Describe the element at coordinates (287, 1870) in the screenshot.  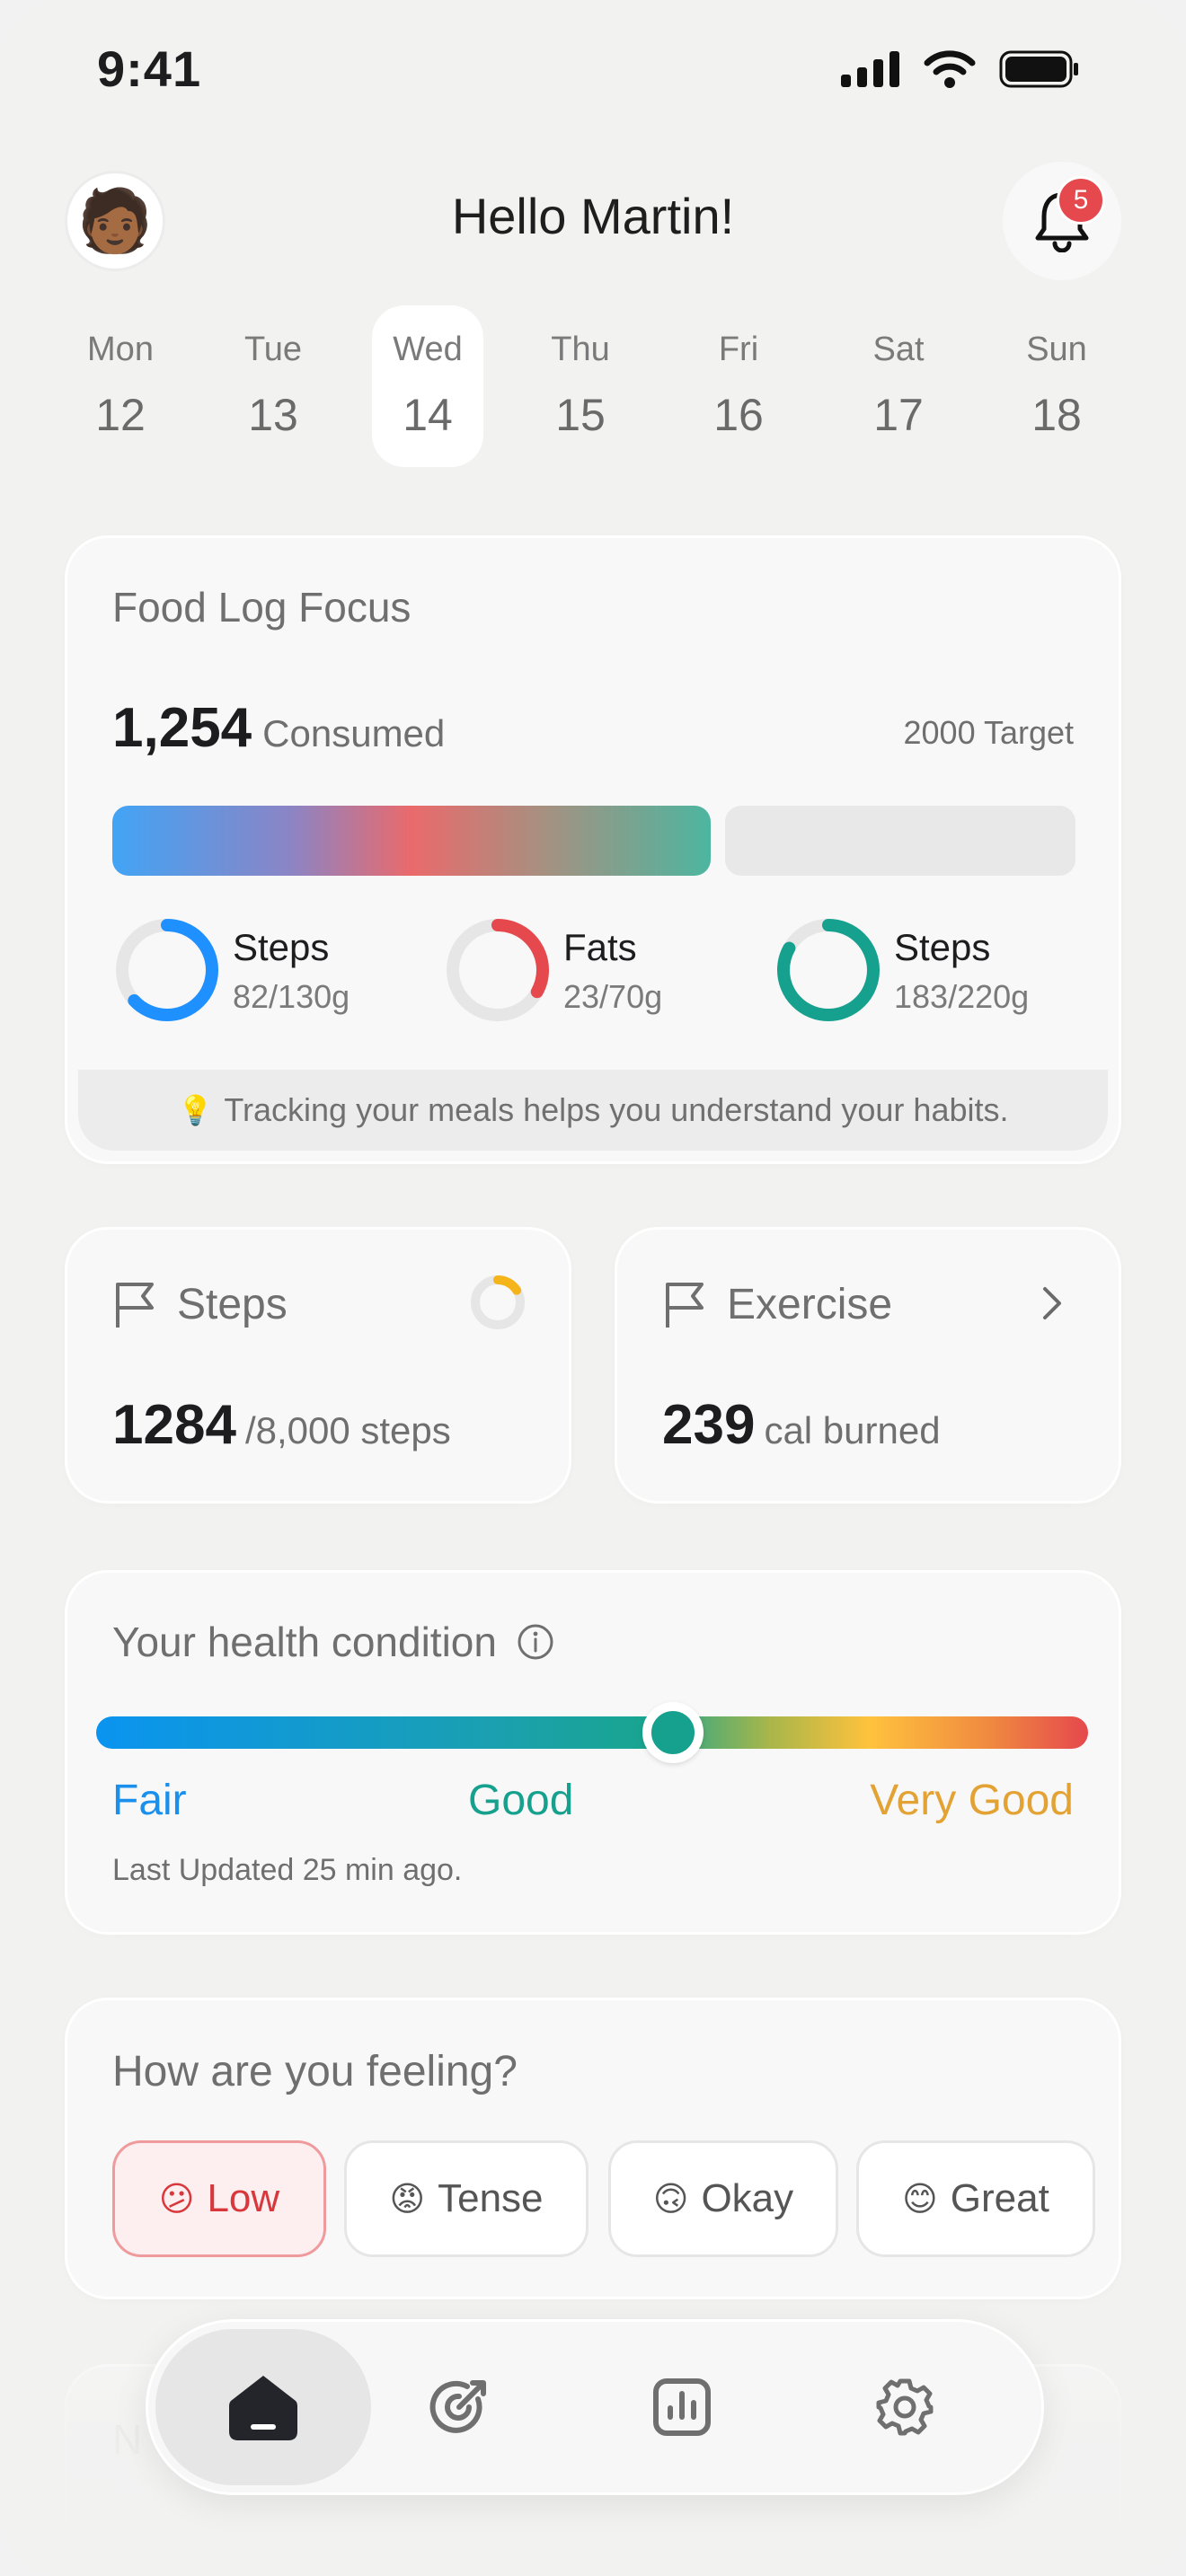
I see `health-last-updated: Last Updated 25 min ago.` at that location.